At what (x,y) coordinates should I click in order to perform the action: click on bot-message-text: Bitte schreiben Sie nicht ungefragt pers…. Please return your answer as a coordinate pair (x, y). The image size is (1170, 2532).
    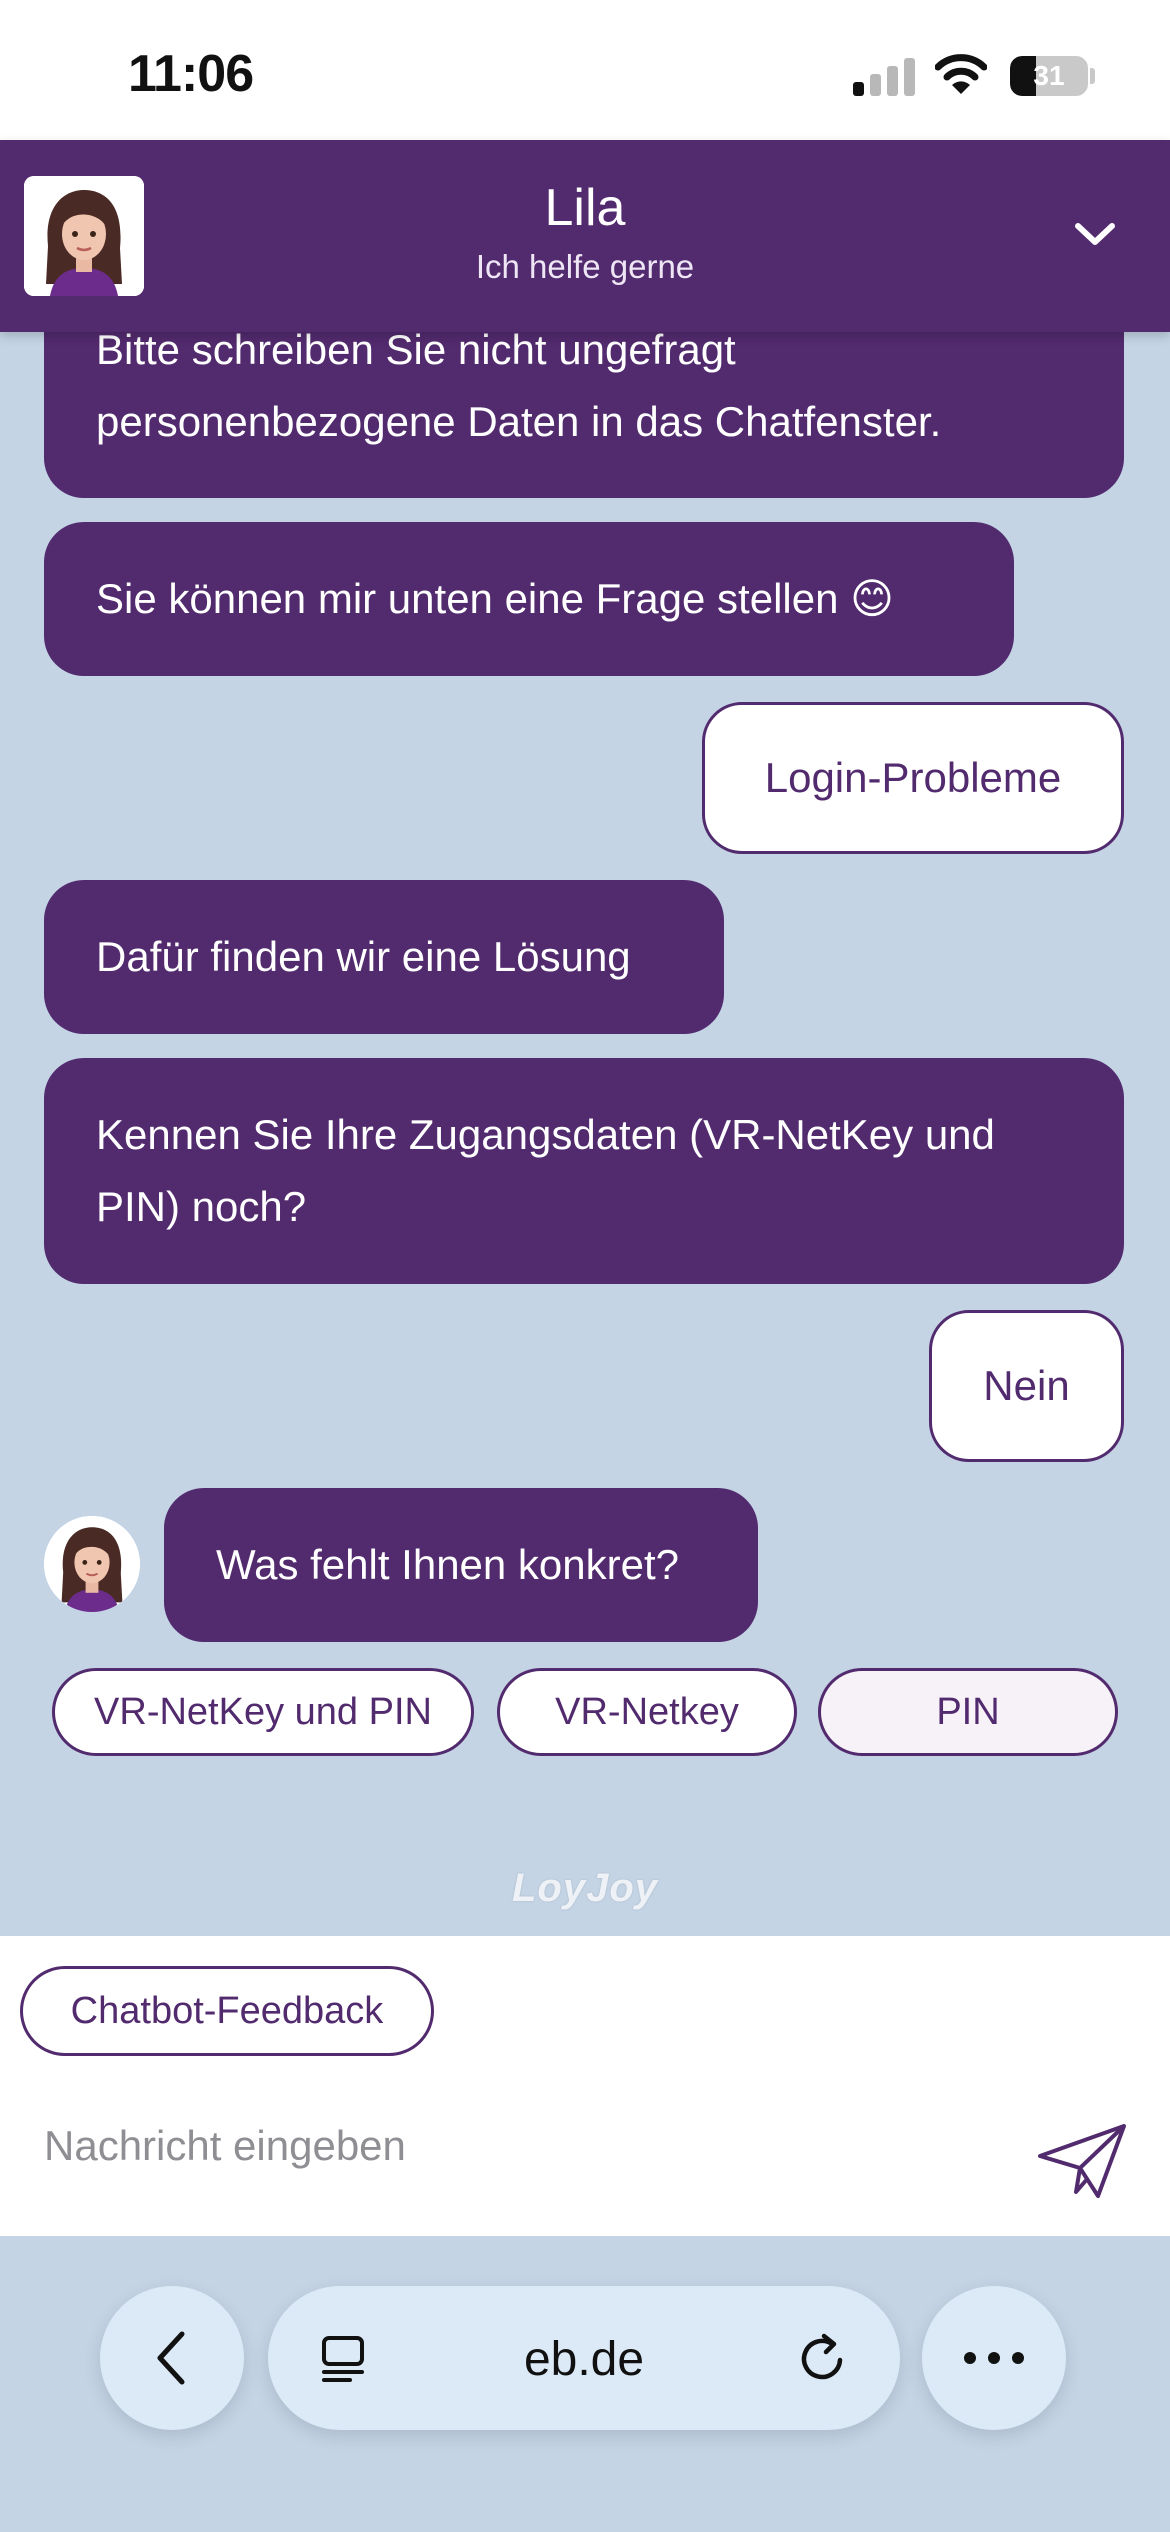
    Looking at the image, I should click on (519, 385).